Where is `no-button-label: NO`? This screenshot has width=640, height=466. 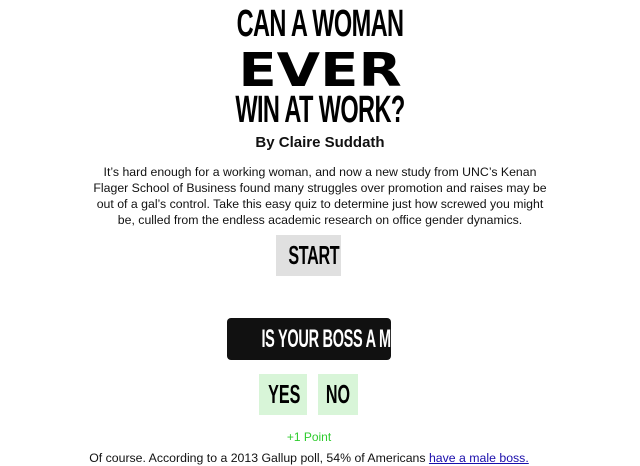
no-button-label: NO is located at coordinates (338, 394).